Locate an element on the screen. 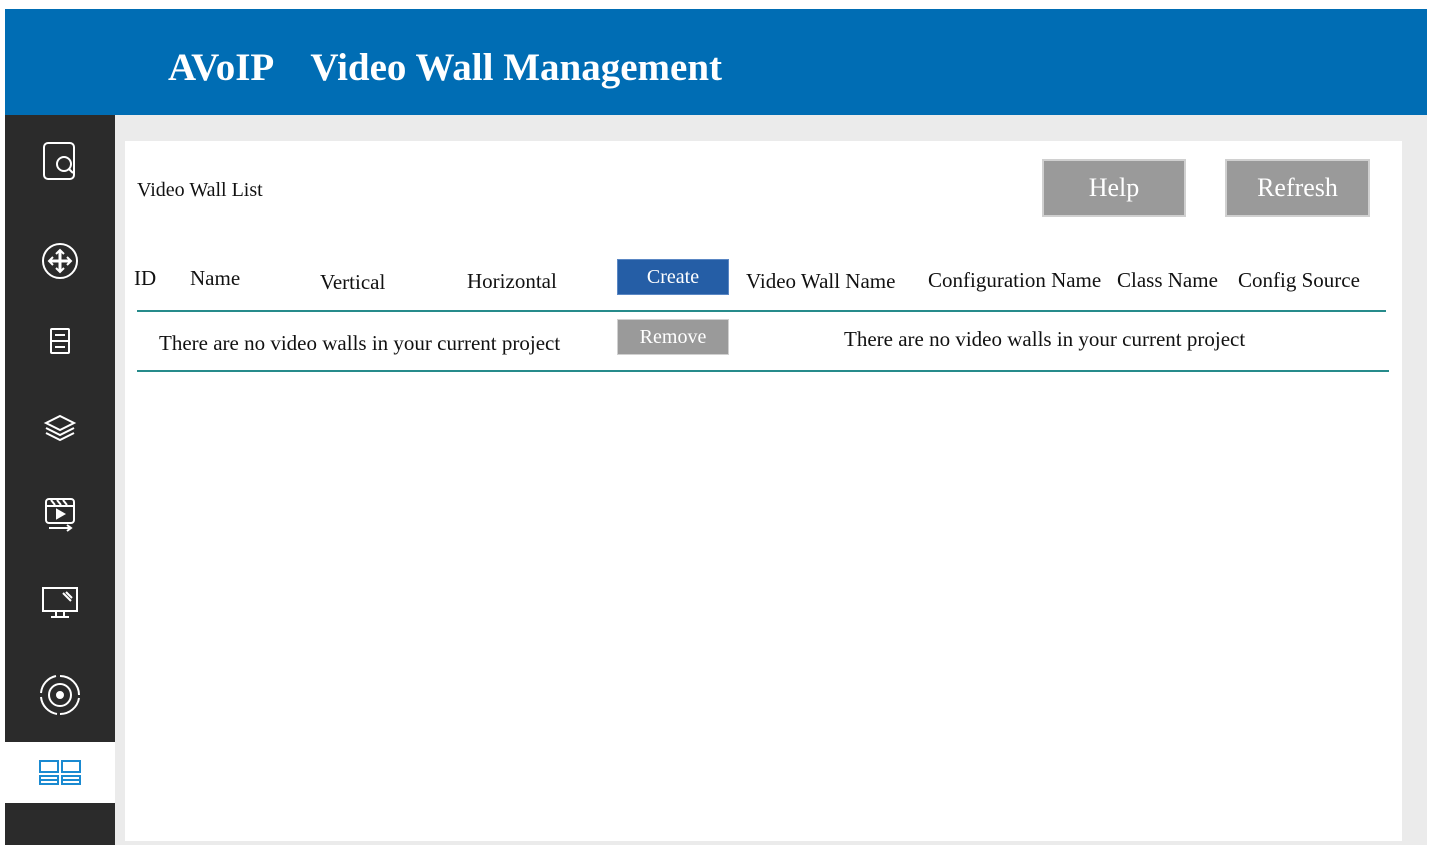  sidebar-item-move is located at coordinates (60, 261).